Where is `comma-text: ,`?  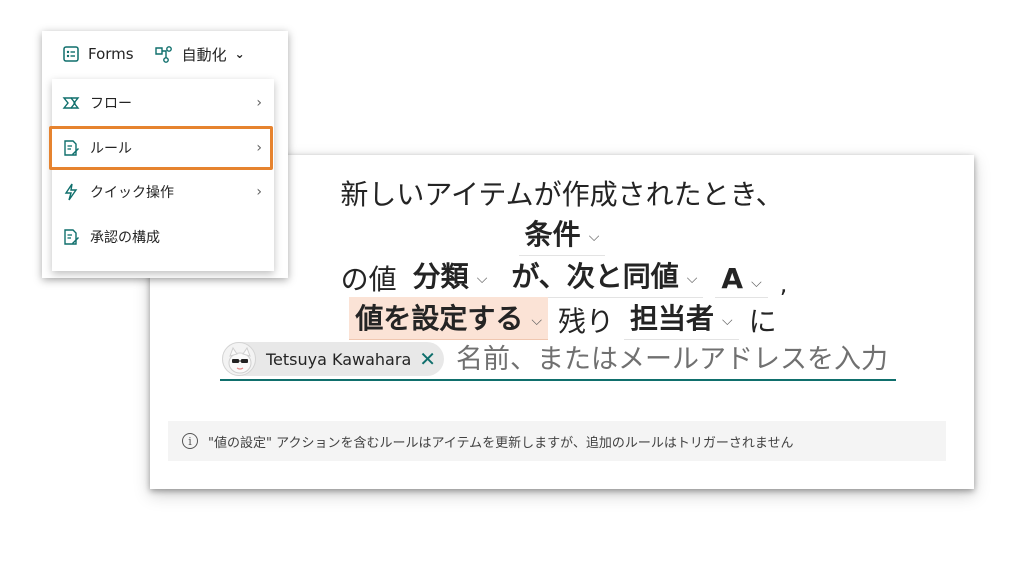 comma-text: , is located at coordinates (783, 284).